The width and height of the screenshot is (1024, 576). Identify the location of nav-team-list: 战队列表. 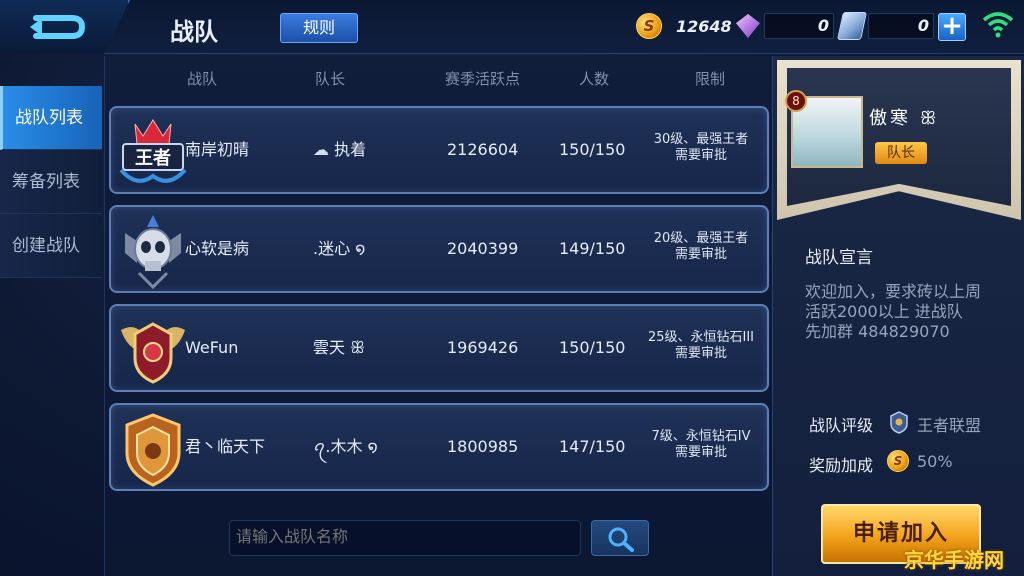
(51, 118).